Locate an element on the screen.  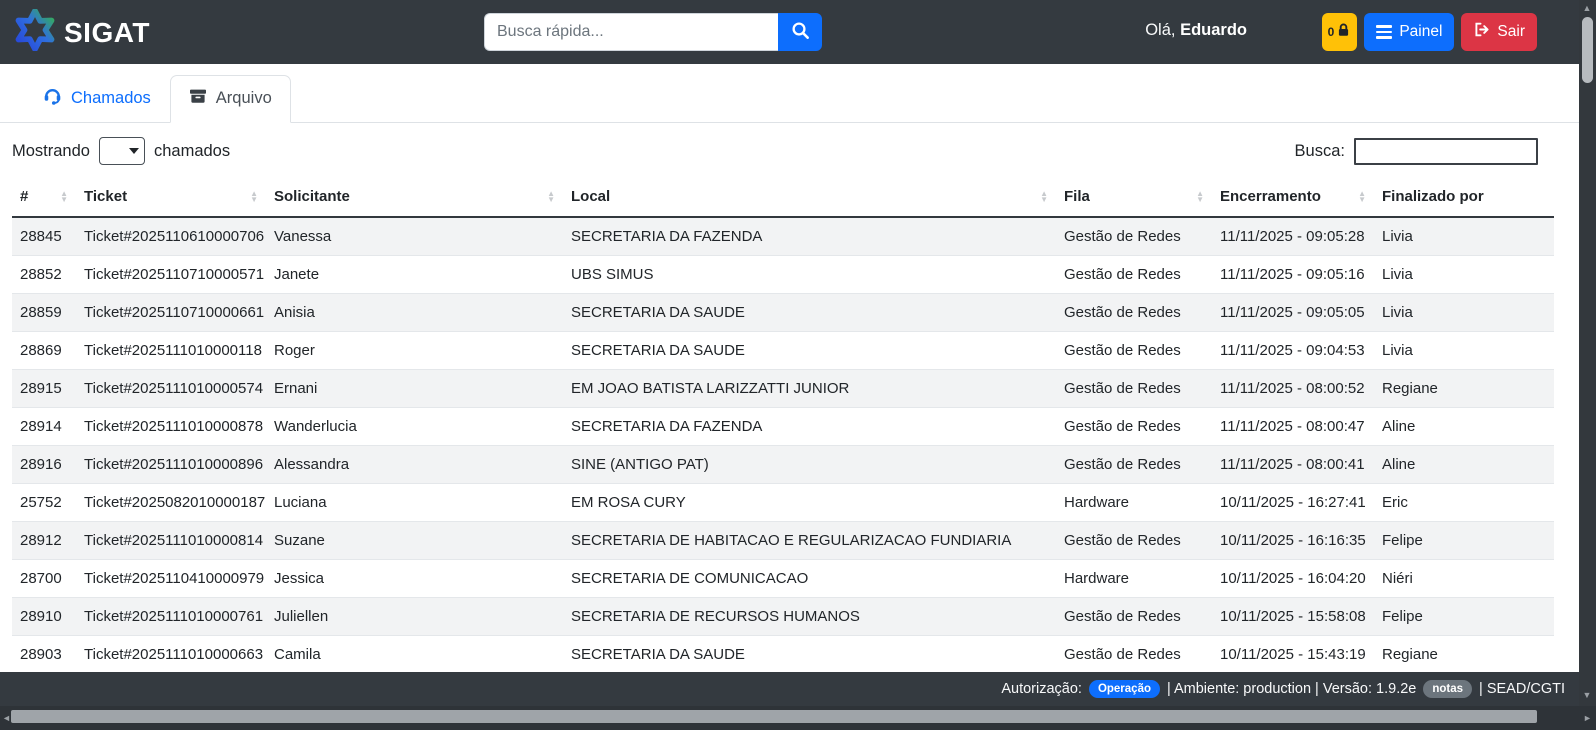
page-size-control: Mostrando chamados is located at coordinates (121, 151).